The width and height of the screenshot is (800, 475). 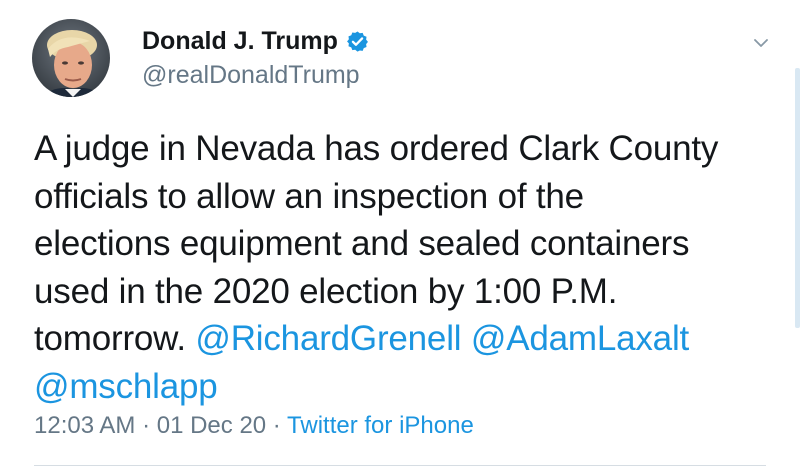 I want to click on author-handle: @realDonaldTrump, so click(x=251, y=75).